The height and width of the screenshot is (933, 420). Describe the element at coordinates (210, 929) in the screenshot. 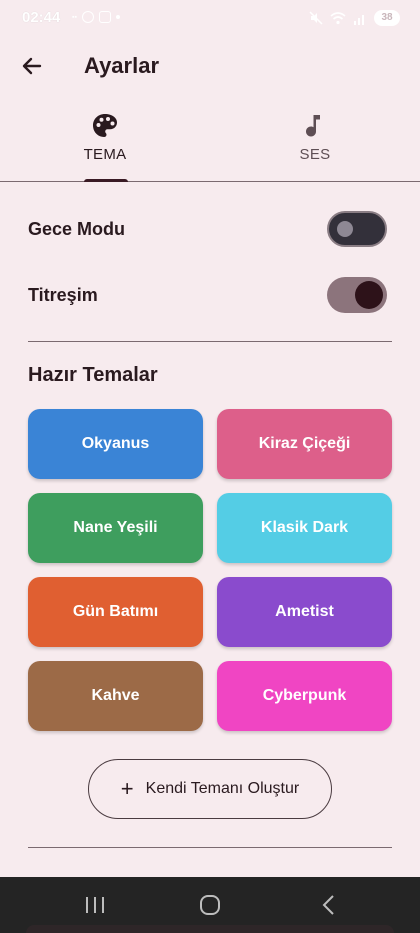

I see `bottom-sheet-edge` at that location.